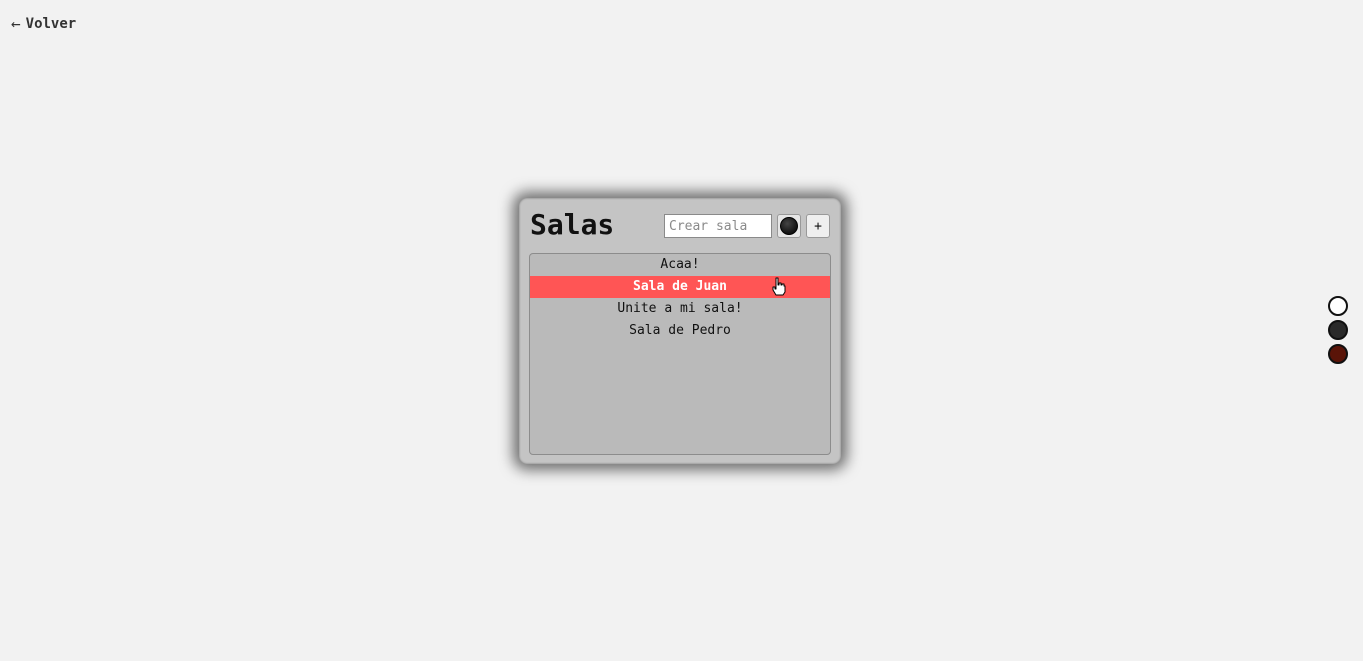 This screenshot has width=1363, height=661. I want to click on back-label: Volver, so click(51, 24).